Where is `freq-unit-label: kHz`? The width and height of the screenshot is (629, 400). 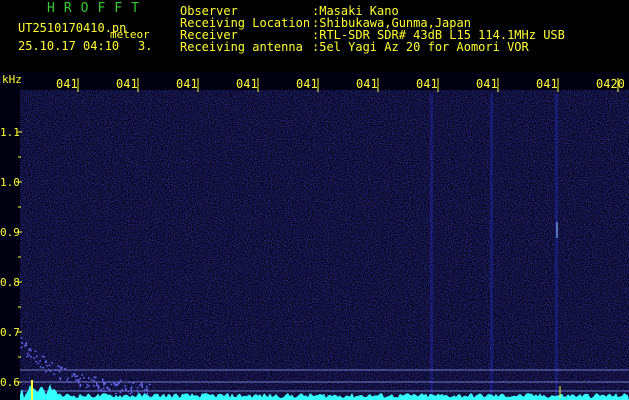
freq-unit-label: kHz is located at coordinates (12, 79).